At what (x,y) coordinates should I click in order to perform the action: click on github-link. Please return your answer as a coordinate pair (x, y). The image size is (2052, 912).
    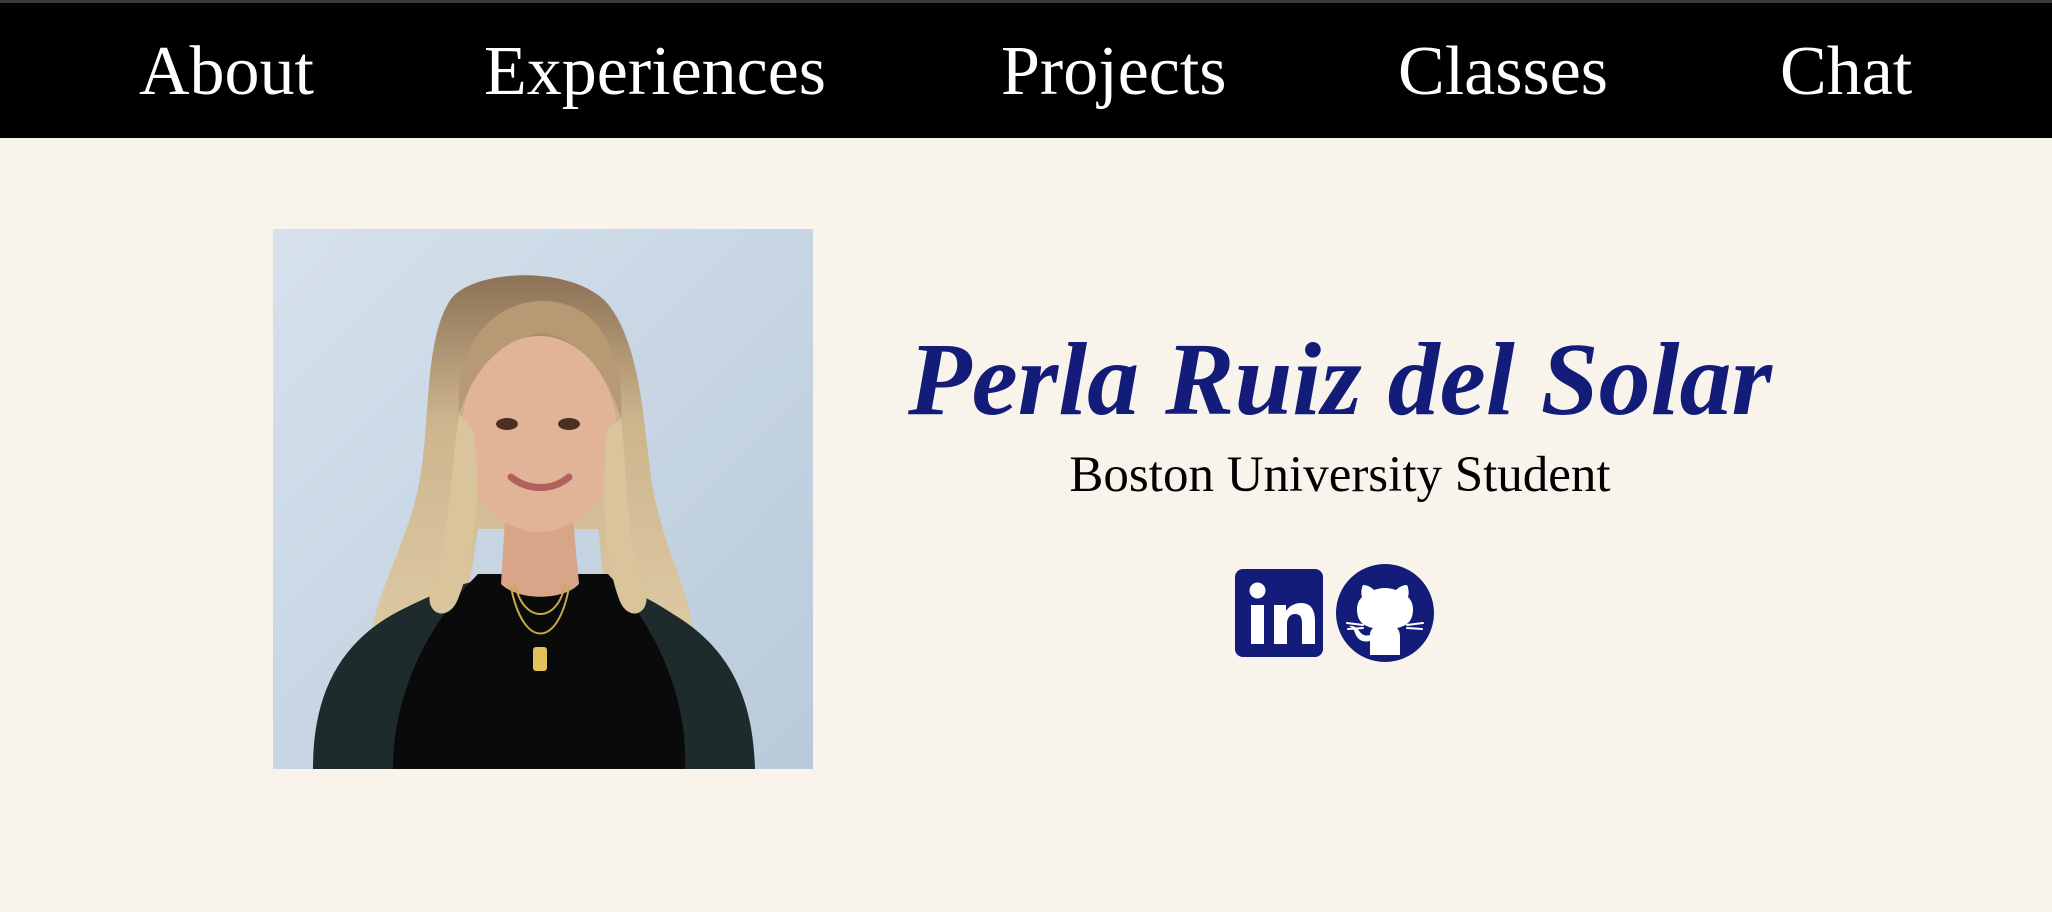
    Looking at the image, I should click on (1385, 613).